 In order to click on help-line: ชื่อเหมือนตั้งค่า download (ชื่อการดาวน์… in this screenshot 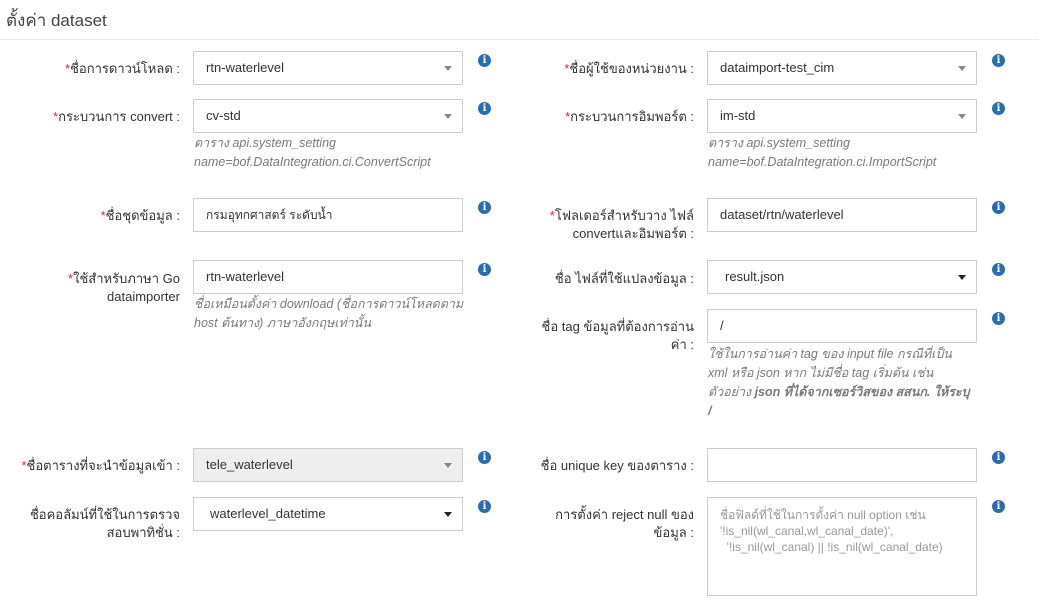, I will do `click(329, 304)`.